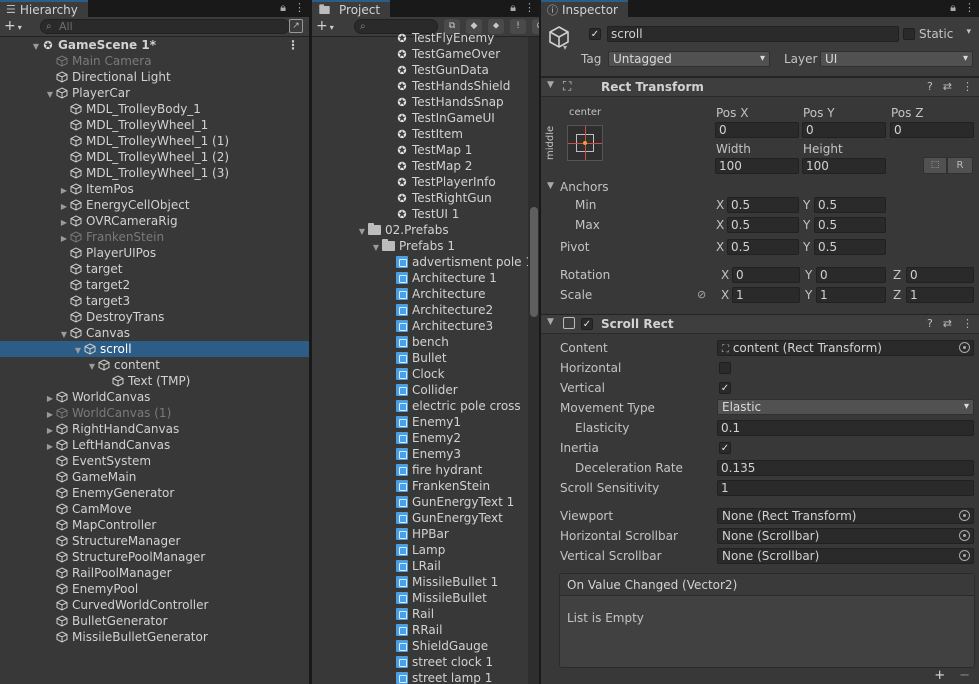 This screenshot has width=979, height=684. What do you see at coordinates (725, 368) in the screenshot?
I see `horizontal-checkbox` at bounding box center [725, 368].